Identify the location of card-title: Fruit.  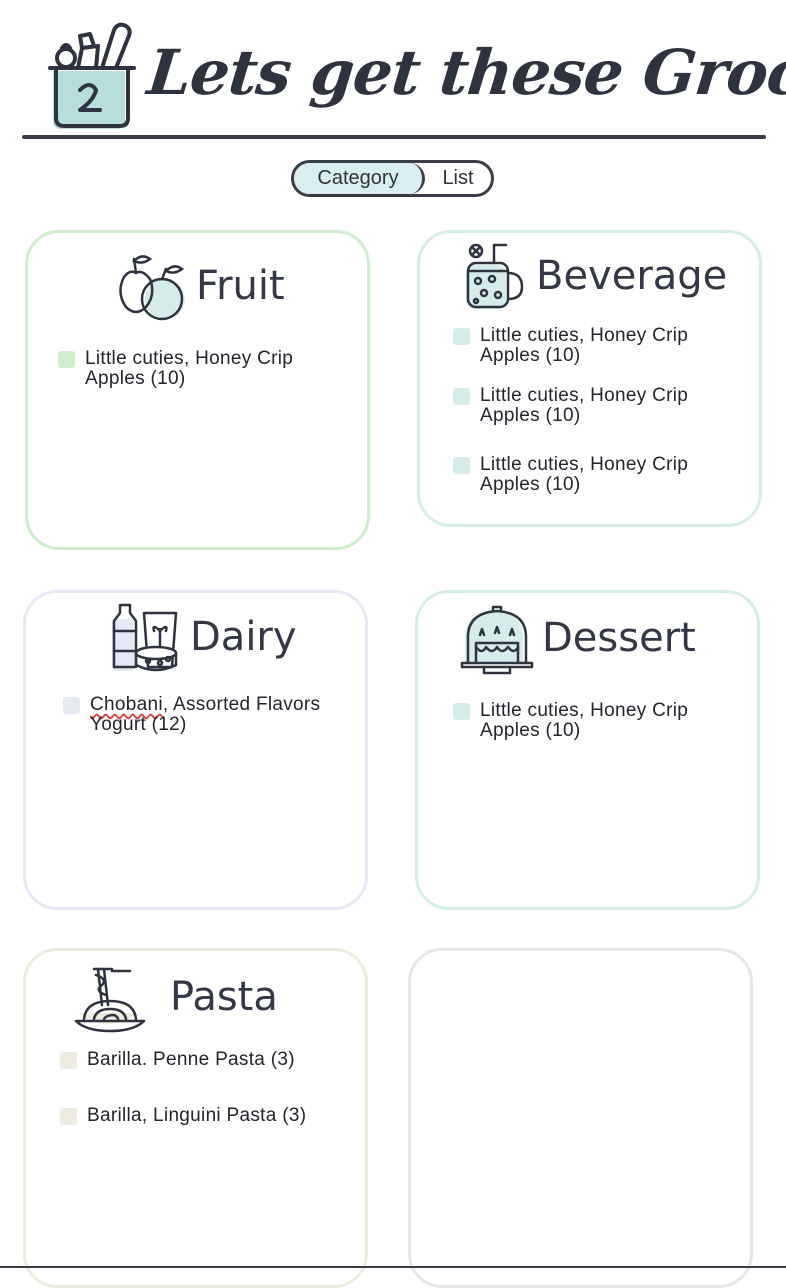
(240, 286).